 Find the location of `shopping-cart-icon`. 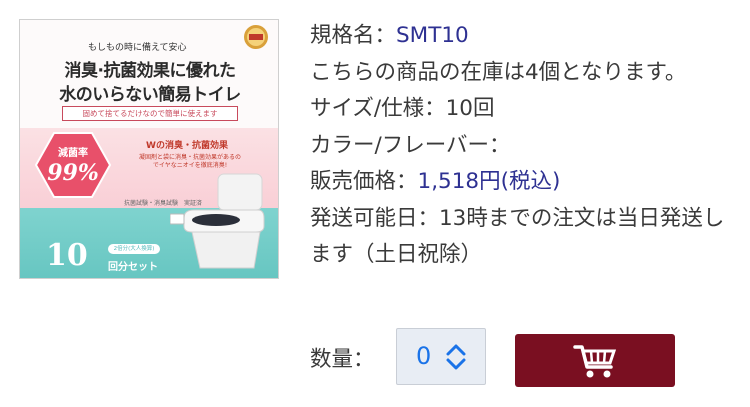

shopping-cart-icon is located at coordinates (595, 361).